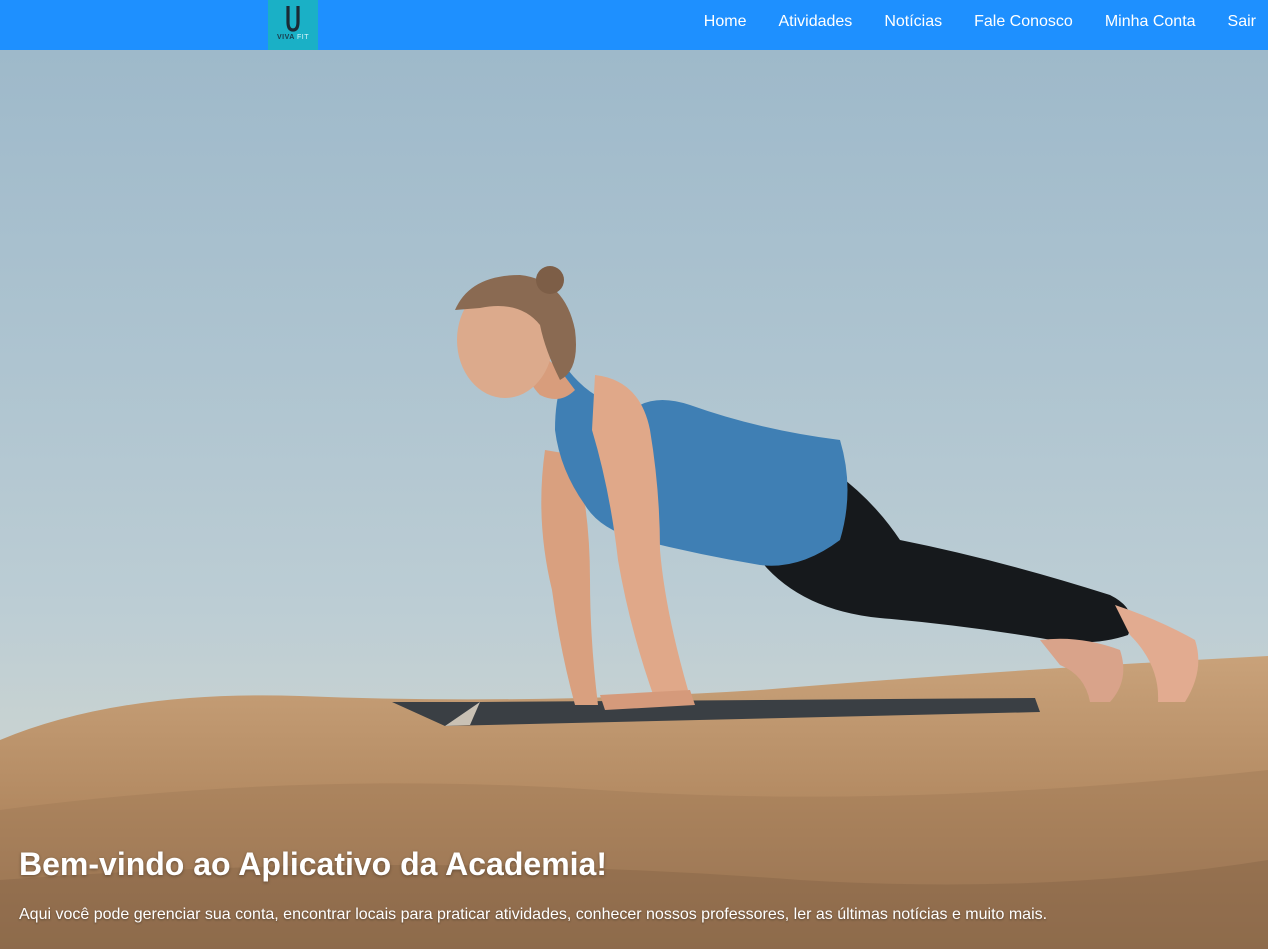  Describe the element at coordinates (313, 864) in the screenshot. I see `hero-title: Bem-vindo ao Aplicativo da Academia!` at that location.